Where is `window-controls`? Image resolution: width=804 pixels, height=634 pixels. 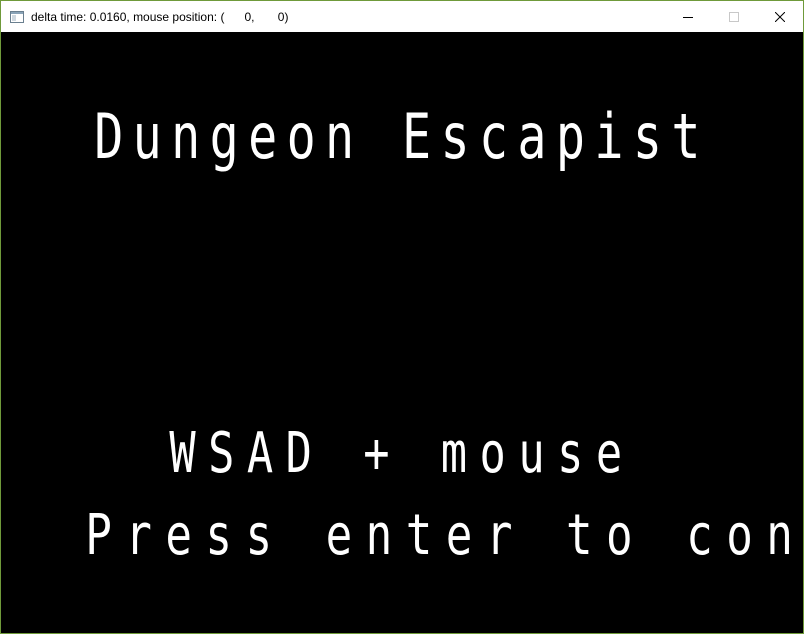 window-controls is located at coordinates (734, 16).